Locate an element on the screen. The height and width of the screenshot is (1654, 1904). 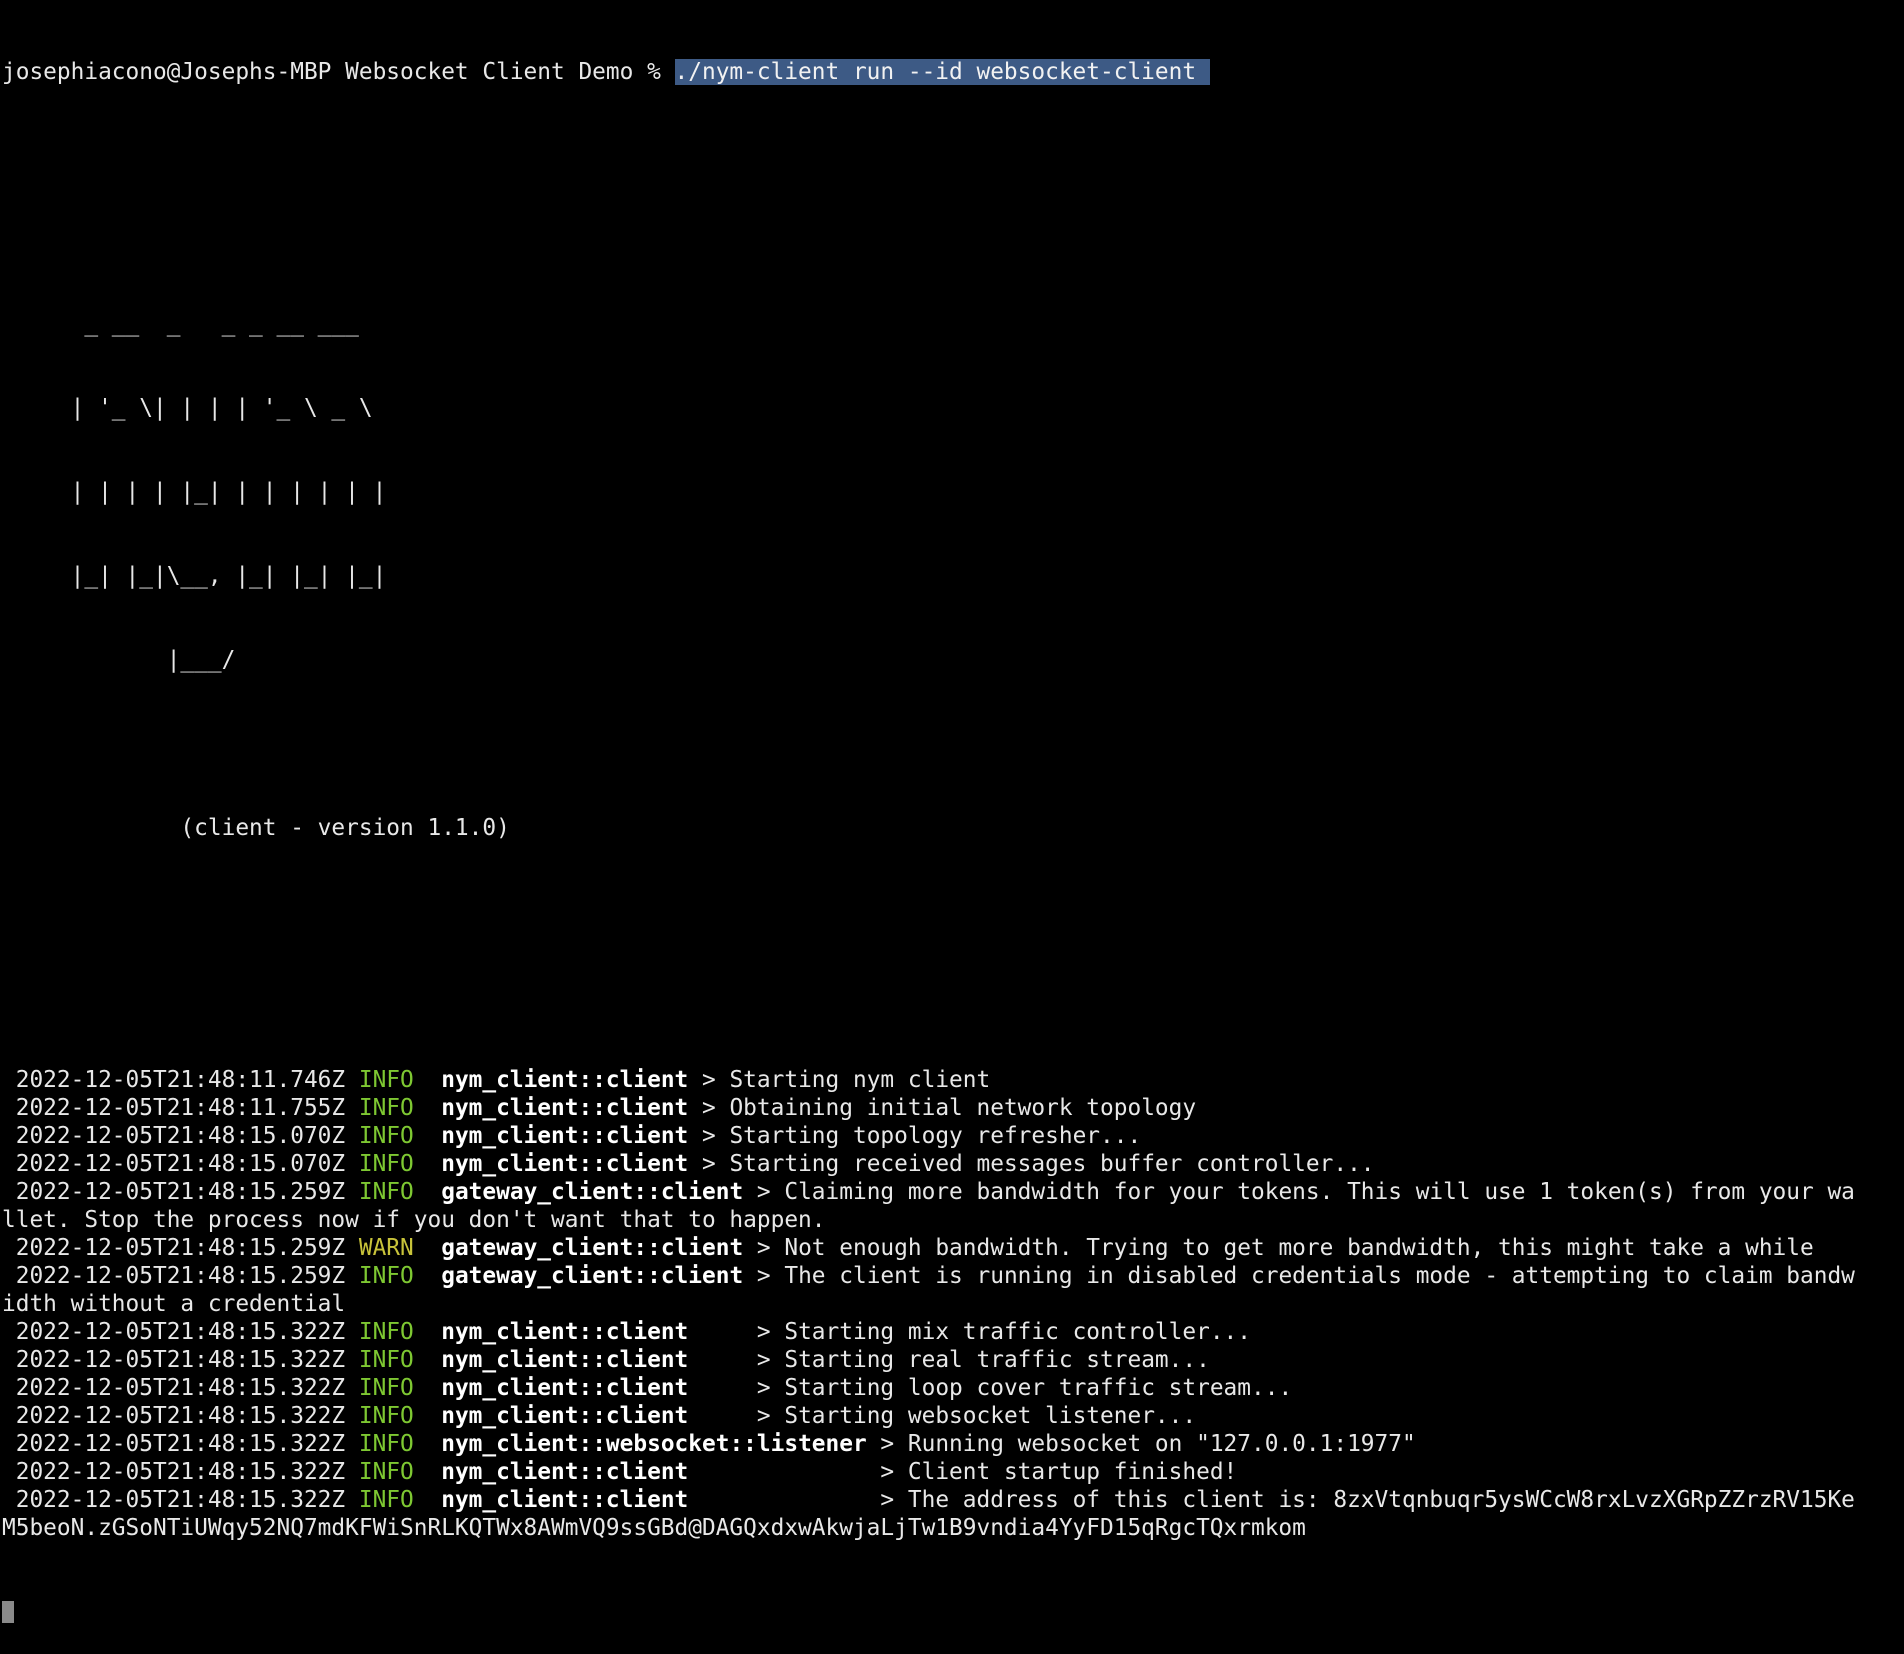
log-timestamp: 2022-12-05T21:48:11.746Z is located at coordinates (174, 1080).